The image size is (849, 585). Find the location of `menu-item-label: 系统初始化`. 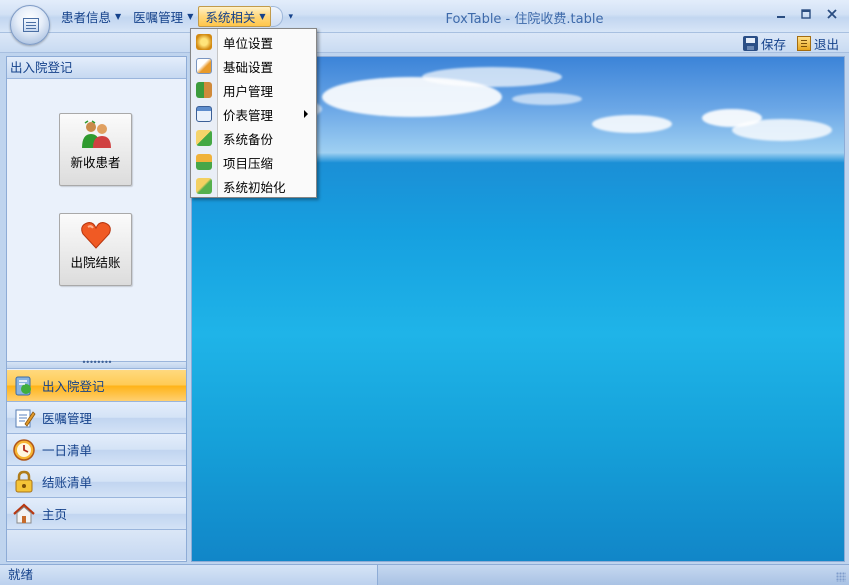

menu-item-label: 系统初始化 is located at coordinates (254, 187).